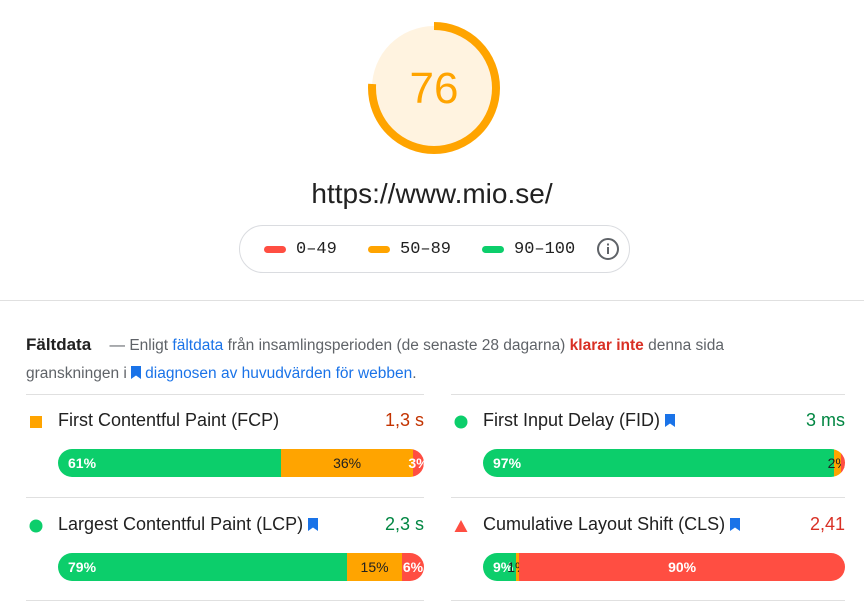 The image size is (864, 604). Describe the element at coordinates (608, 249) in the screenshot. I see `info-icon` at that location.